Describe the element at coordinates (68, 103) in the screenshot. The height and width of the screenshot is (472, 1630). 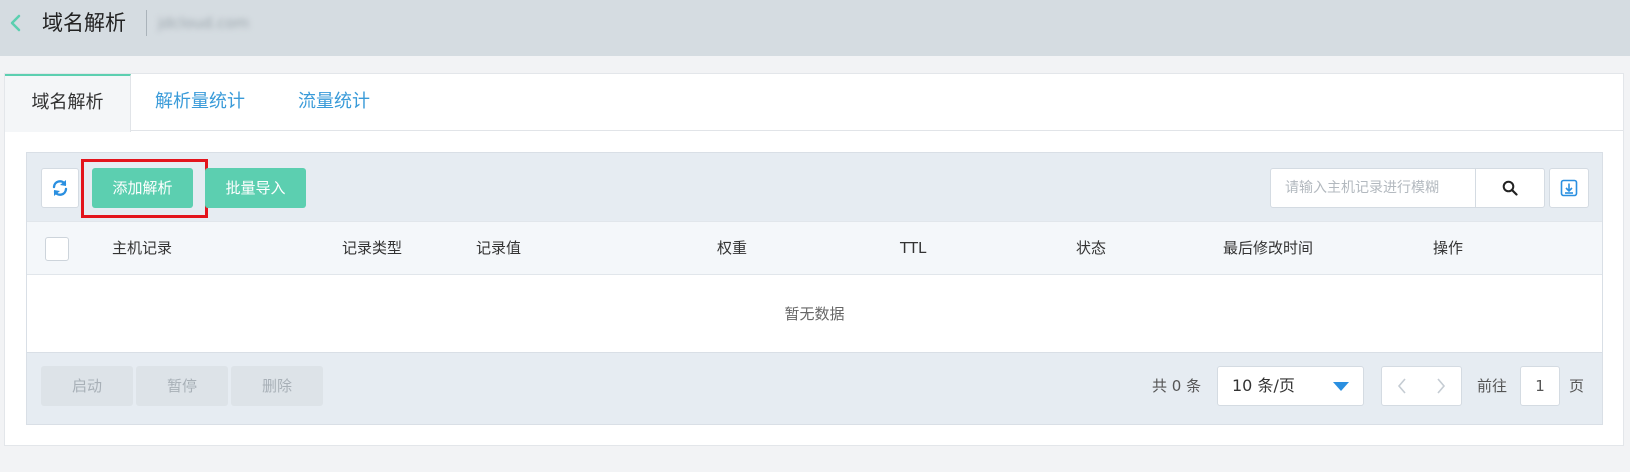
I see `tab-dns-resolution: 域名解析` at that location.